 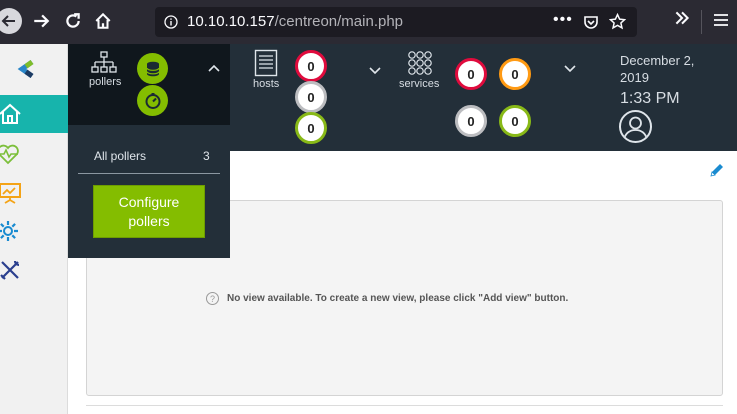 I want to click on user-avatar-icon, so click(x=635, y=128).